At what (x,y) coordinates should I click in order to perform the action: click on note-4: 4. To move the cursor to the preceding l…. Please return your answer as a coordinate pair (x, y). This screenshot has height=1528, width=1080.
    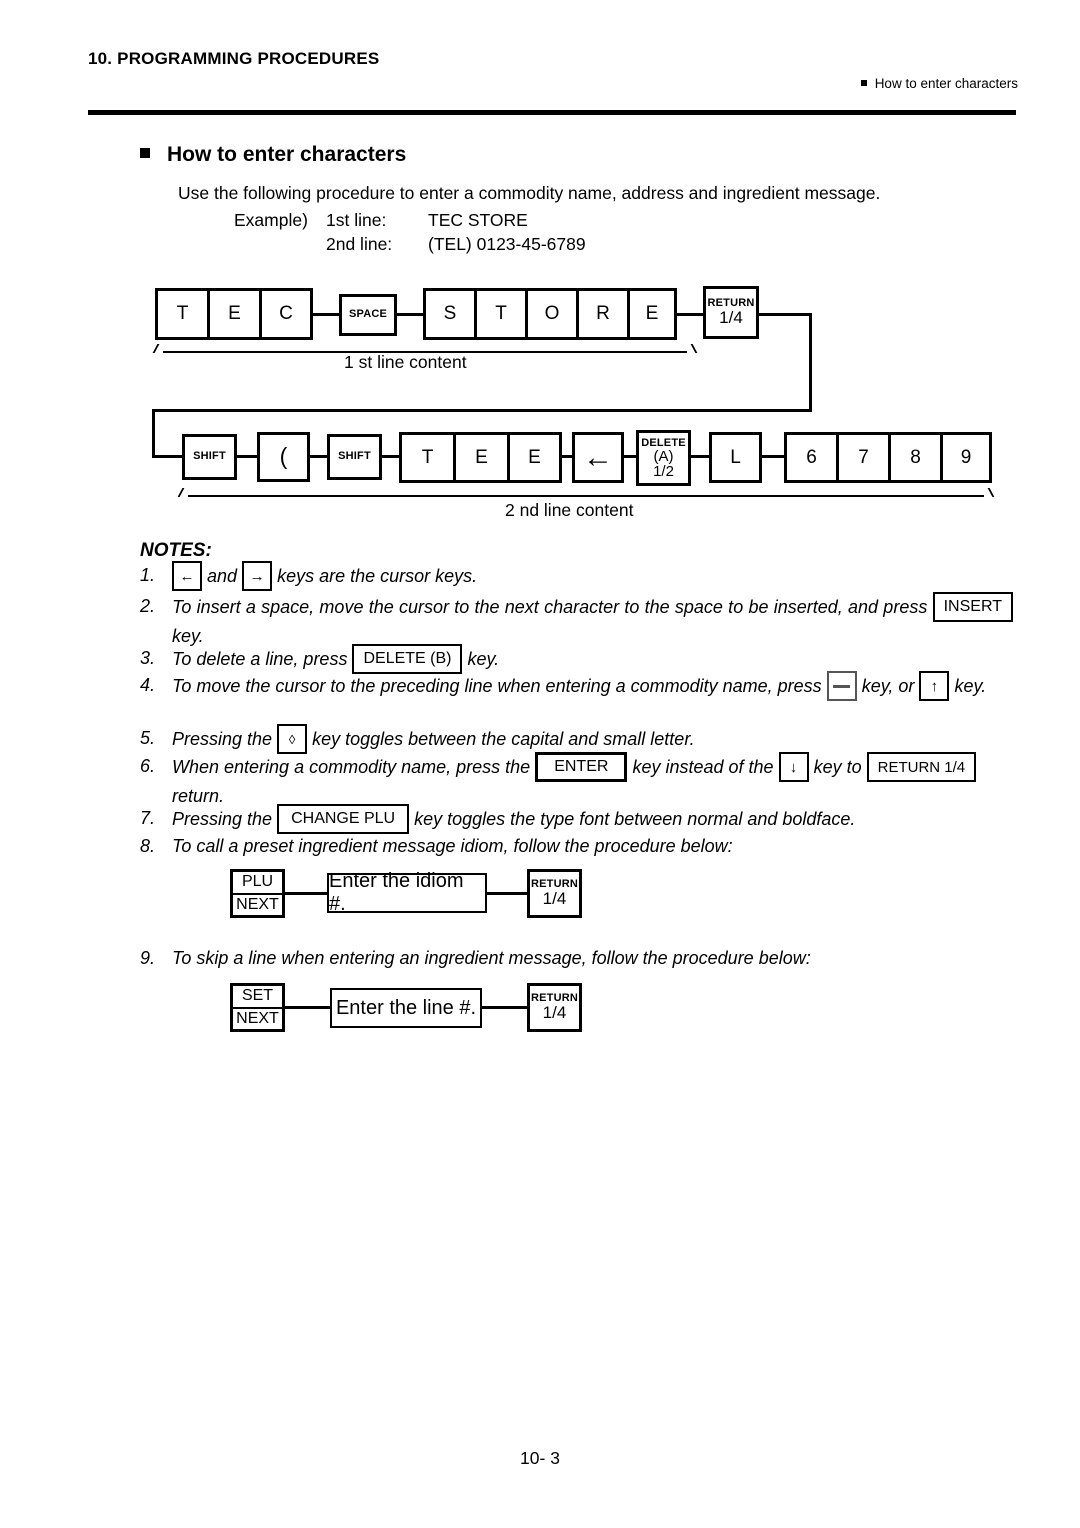
    Looking at the image, I should click on (580, 686).